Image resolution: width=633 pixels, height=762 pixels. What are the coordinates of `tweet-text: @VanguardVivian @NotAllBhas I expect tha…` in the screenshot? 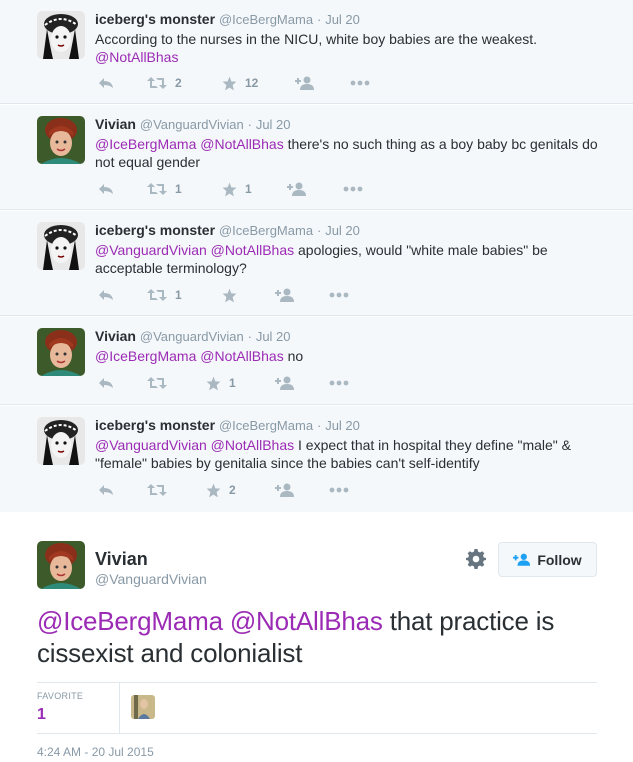 It's located at (349, 454).